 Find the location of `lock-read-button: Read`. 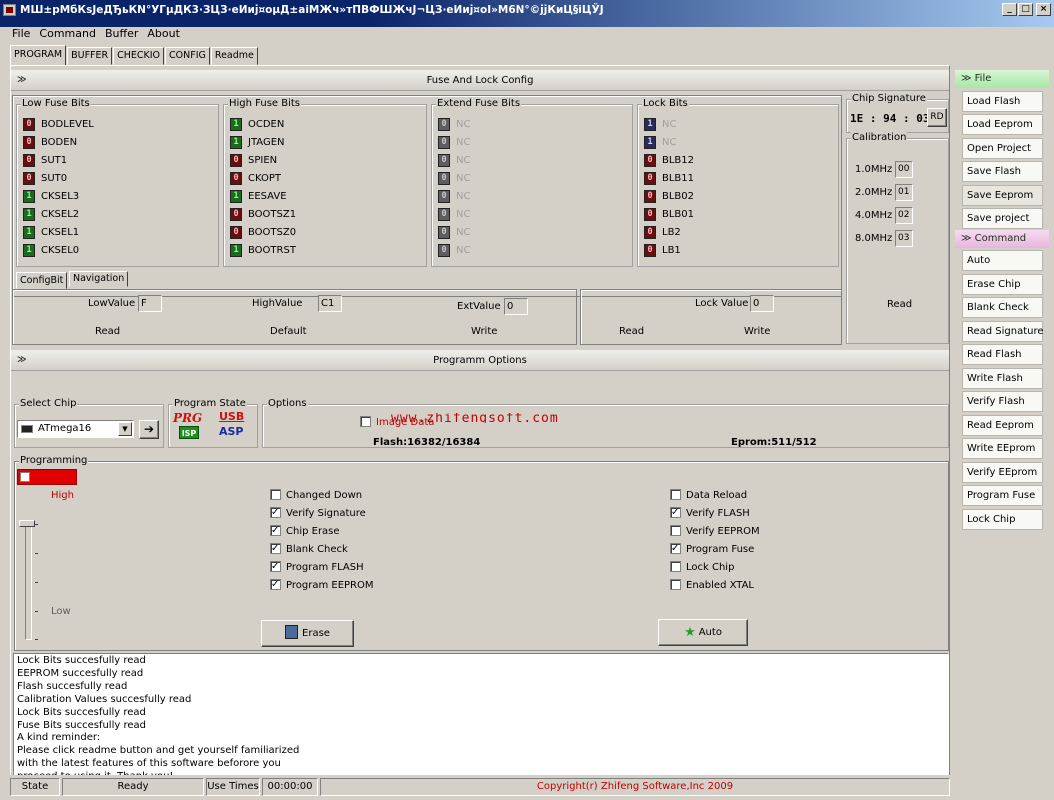

lock-read-button: Read is located at coordinates (631, 331).